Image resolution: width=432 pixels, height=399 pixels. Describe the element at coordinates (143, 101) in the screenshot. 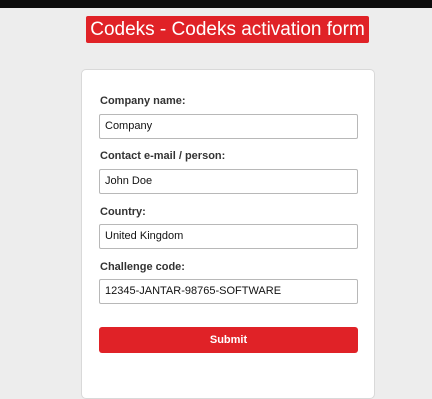

I see `company-name-label: Company name:` at that location.